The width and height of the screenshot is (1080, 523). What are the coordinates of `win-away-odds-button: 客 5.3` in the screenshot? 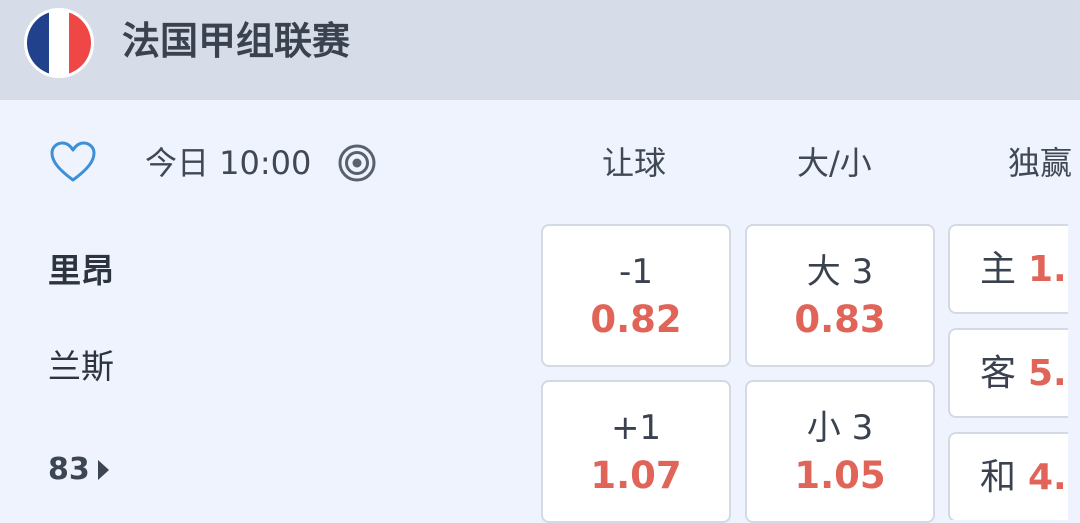 It's located at (1008, 373).